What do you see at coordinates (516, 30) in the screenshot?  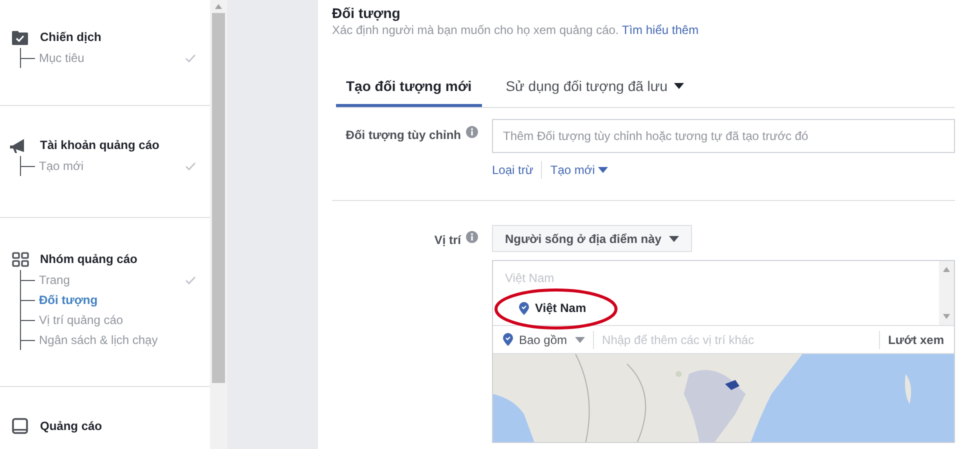 I see `section-description: Xác định người mà bạn muốn cho họ xem quảng cáo. Tìm hiểu thêm` at bounding box center [516, 30].